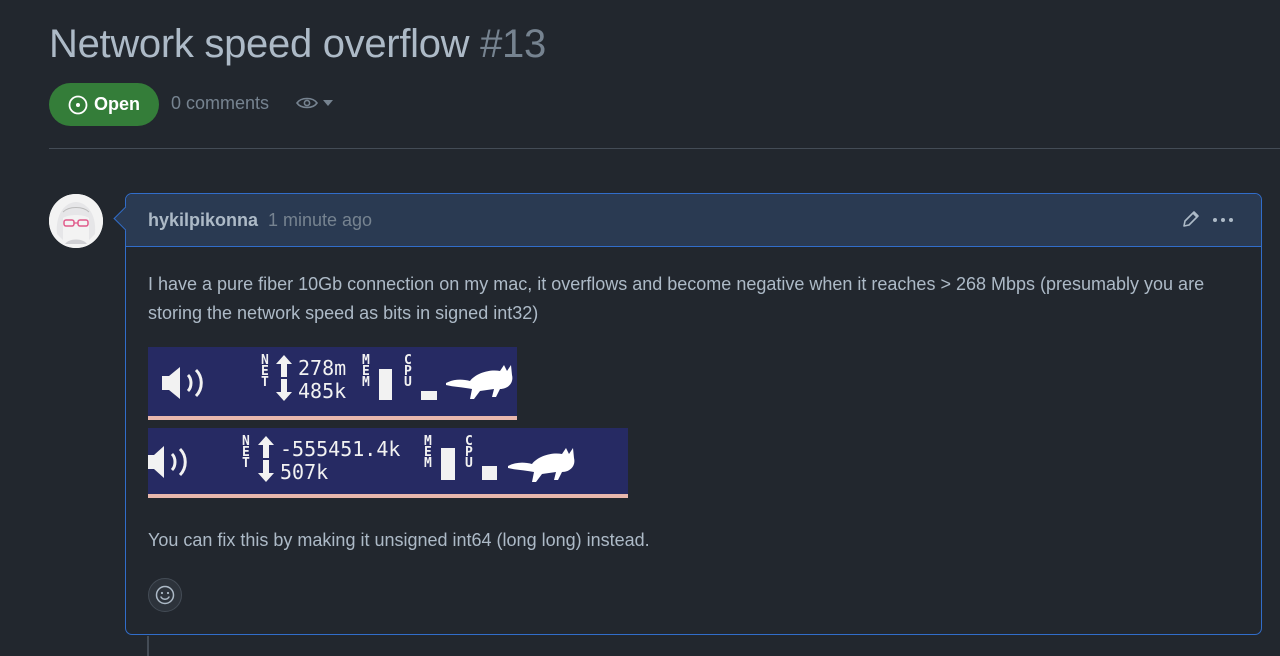 This screenshot has width=1280, height=656. I want to click on issue-number: #13, so click(513, 44).